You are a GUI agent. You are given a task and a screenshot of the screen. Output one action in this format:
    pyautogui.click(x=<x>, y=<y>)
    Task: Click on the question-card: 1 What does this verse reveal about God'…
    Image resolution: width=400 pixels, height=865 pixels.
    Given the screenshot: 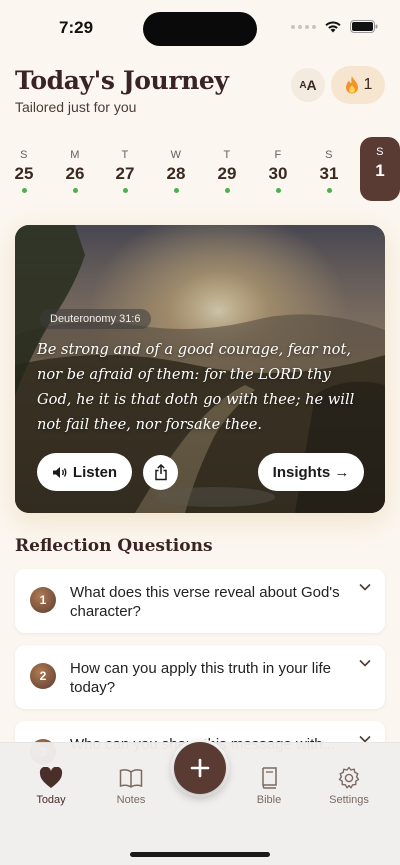 What is the action you would take?
    pyautogui.click(x=200, y=601)
    